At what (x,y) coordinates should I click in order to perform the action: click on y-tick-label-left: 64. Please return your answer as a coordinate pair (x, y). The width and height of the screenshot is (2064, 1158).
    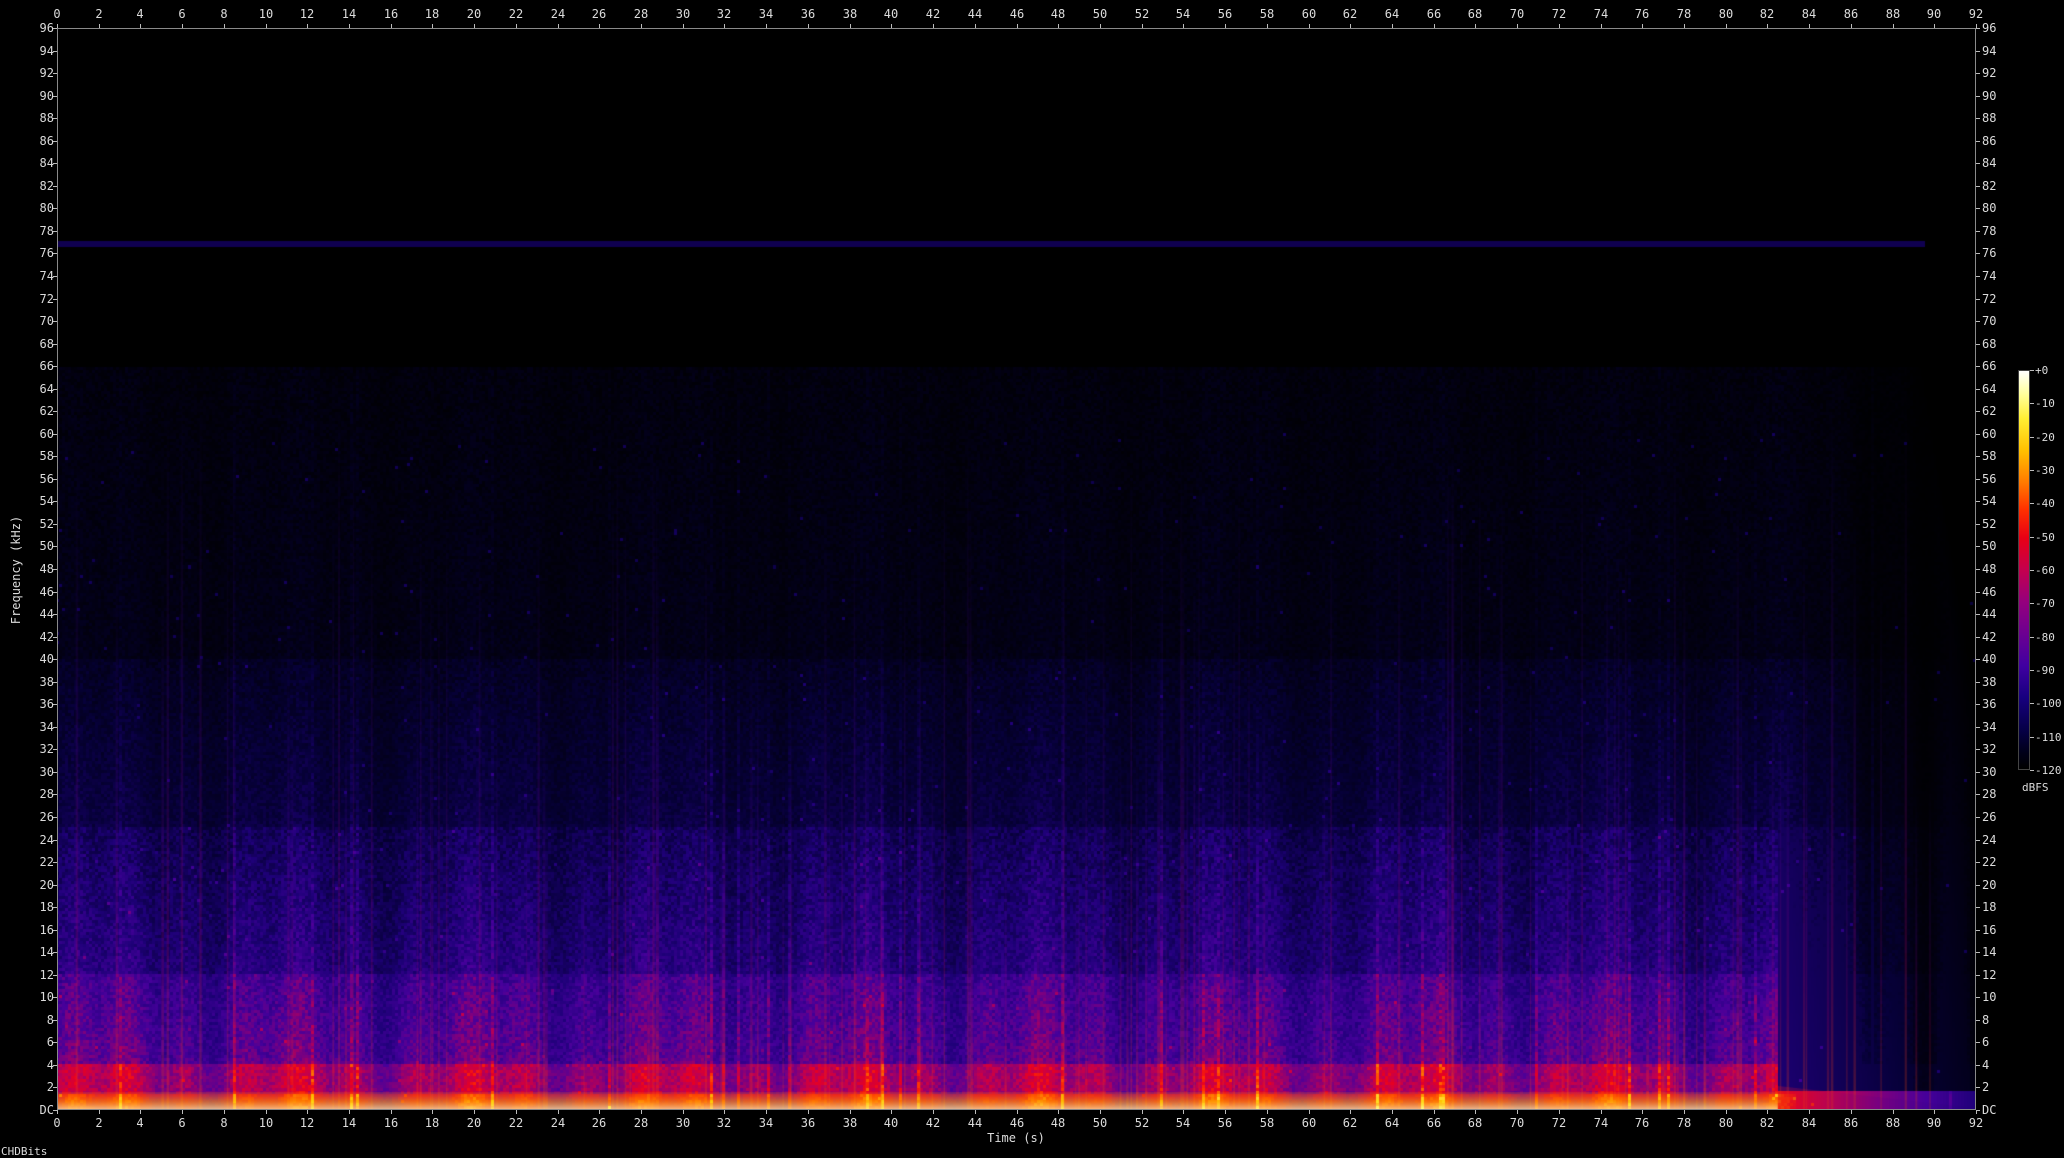
    Looking at the image, I should click on (46, 389).